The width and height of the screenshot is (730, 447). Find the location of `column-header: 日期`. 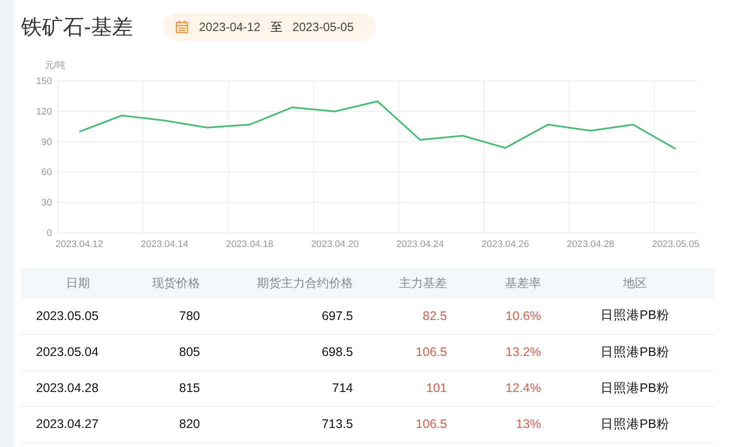

column-header: 日期 is located at coordinates (78, 283).